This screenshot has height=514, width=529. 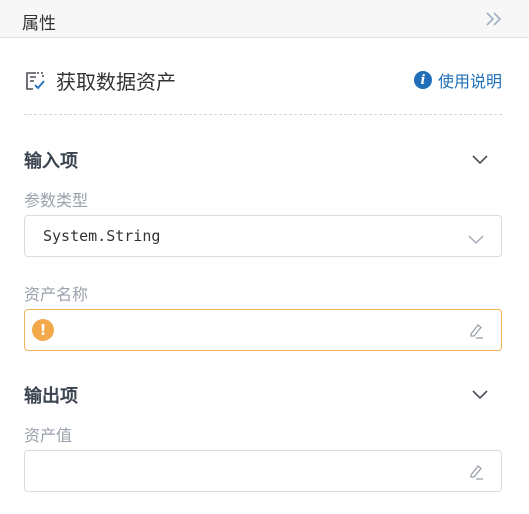 I want to click on info-icon: i, so click(x=422, y=80).